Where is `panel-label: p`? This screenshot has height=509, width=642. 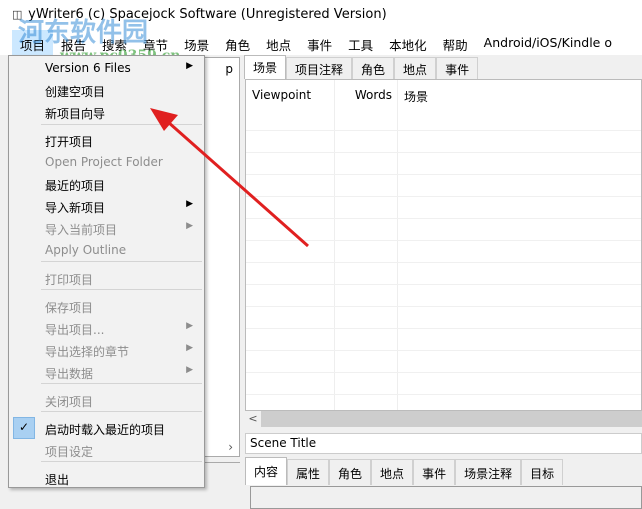 panel-label: p is located at coordinates (229, 69).